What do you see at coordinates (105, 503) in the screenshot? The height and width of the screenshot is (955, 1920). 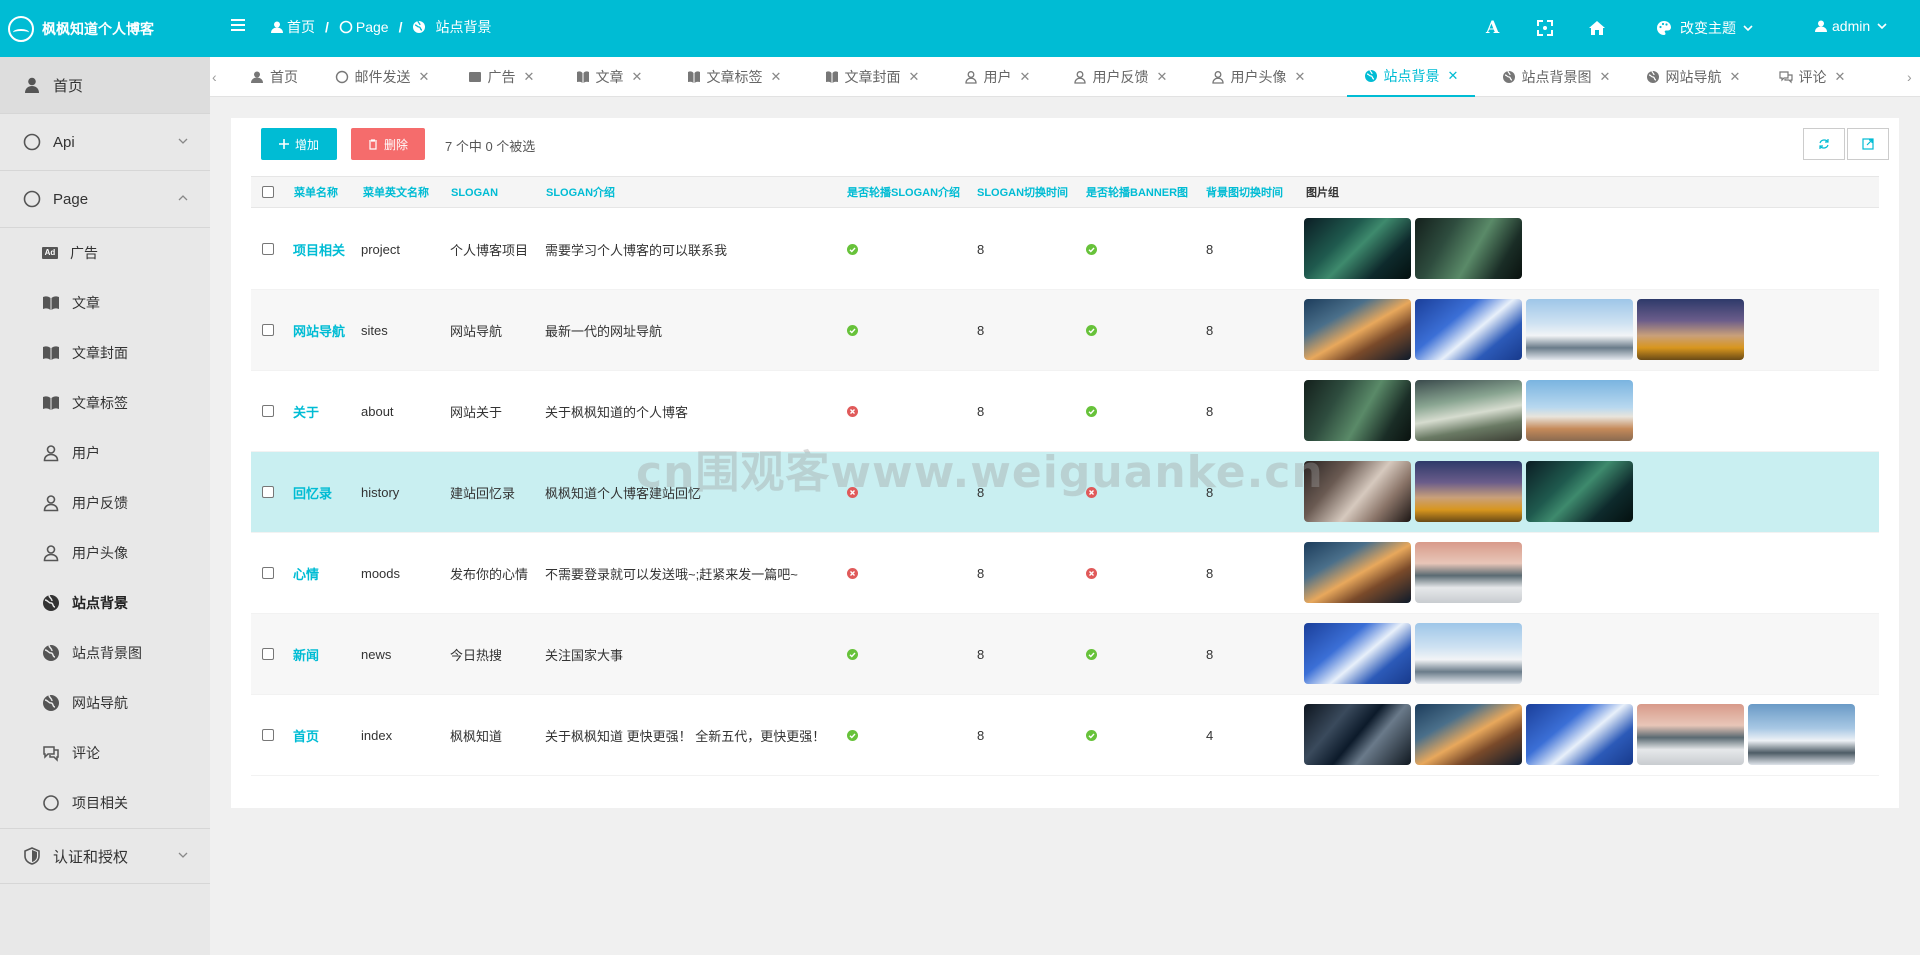 I see `sidebar-item-user-feedback: 用户反馈` at bounding box center [105, 503].